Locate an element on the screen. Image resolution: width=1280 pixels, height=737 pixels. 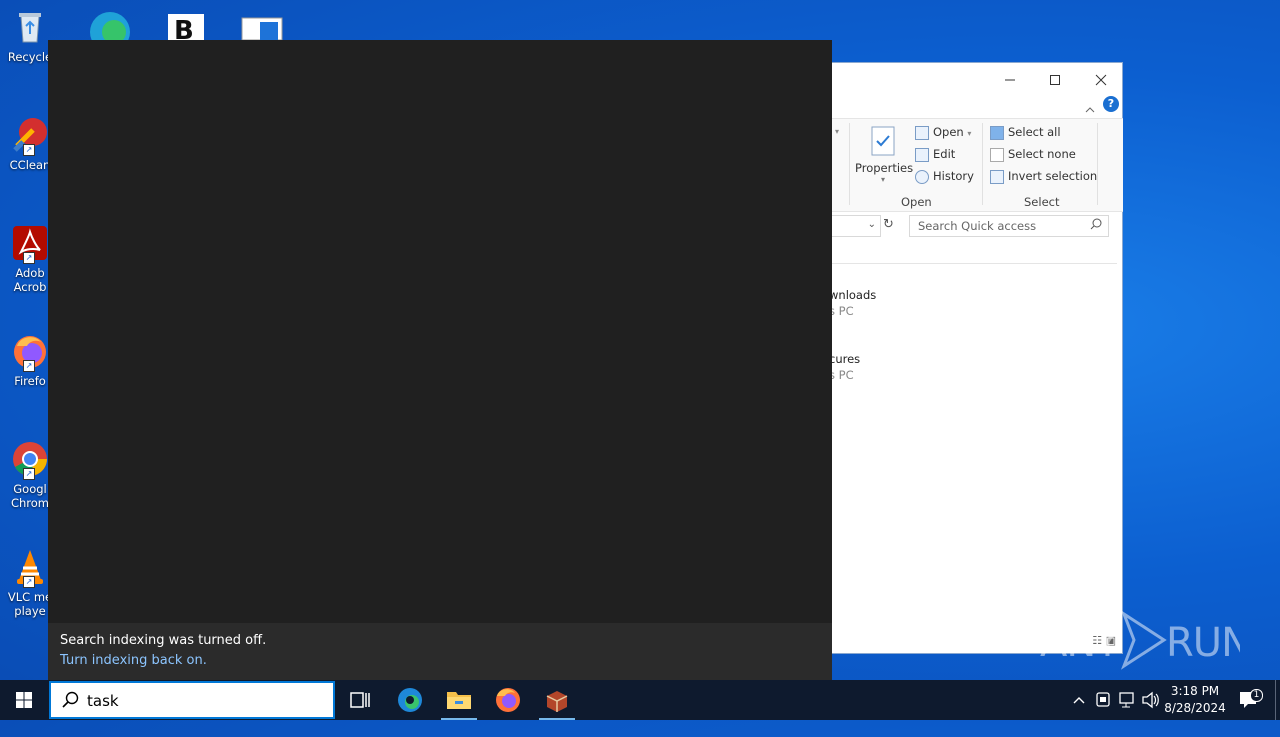
svg-text: RUN is located at coordinates (1203, 643).